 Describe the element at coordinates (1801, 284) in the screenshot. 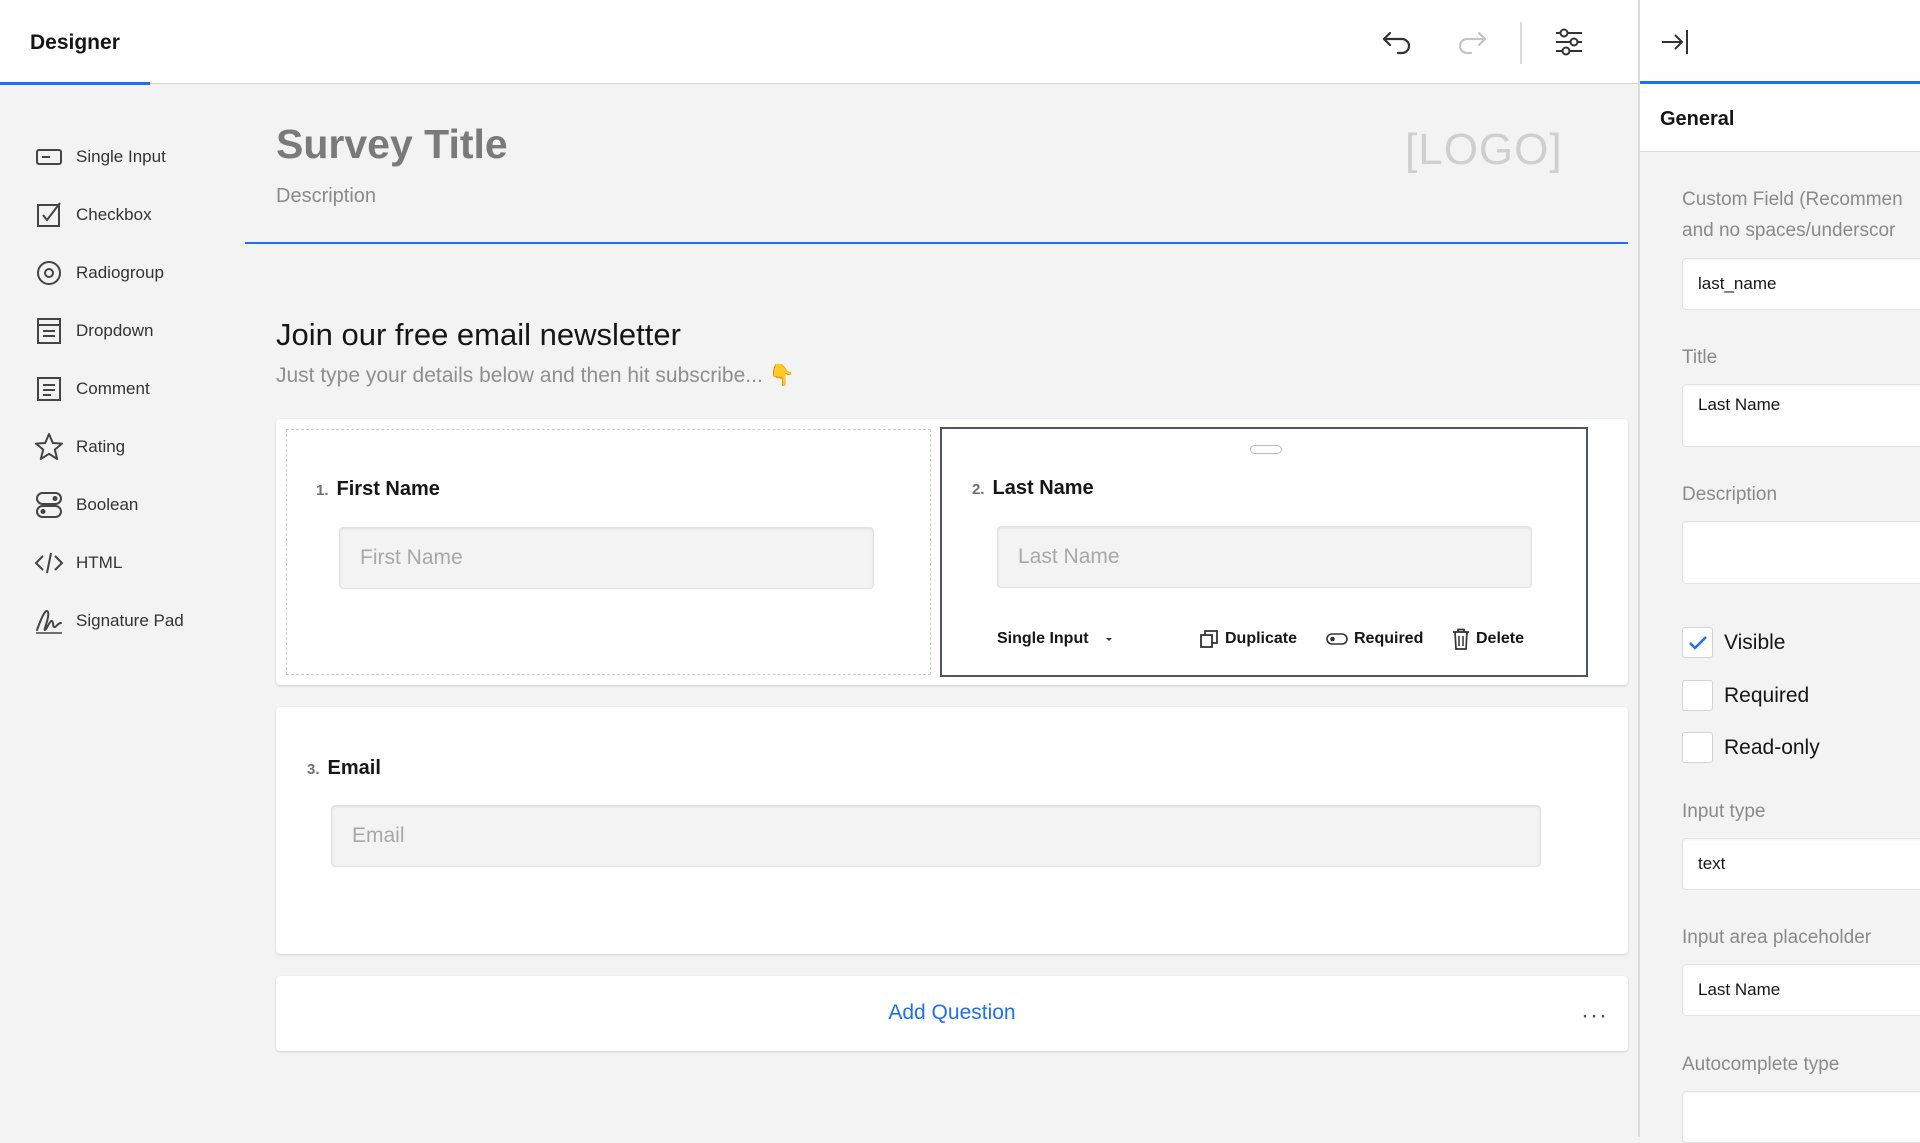

I see `custom-field-input: last_name` at that location.